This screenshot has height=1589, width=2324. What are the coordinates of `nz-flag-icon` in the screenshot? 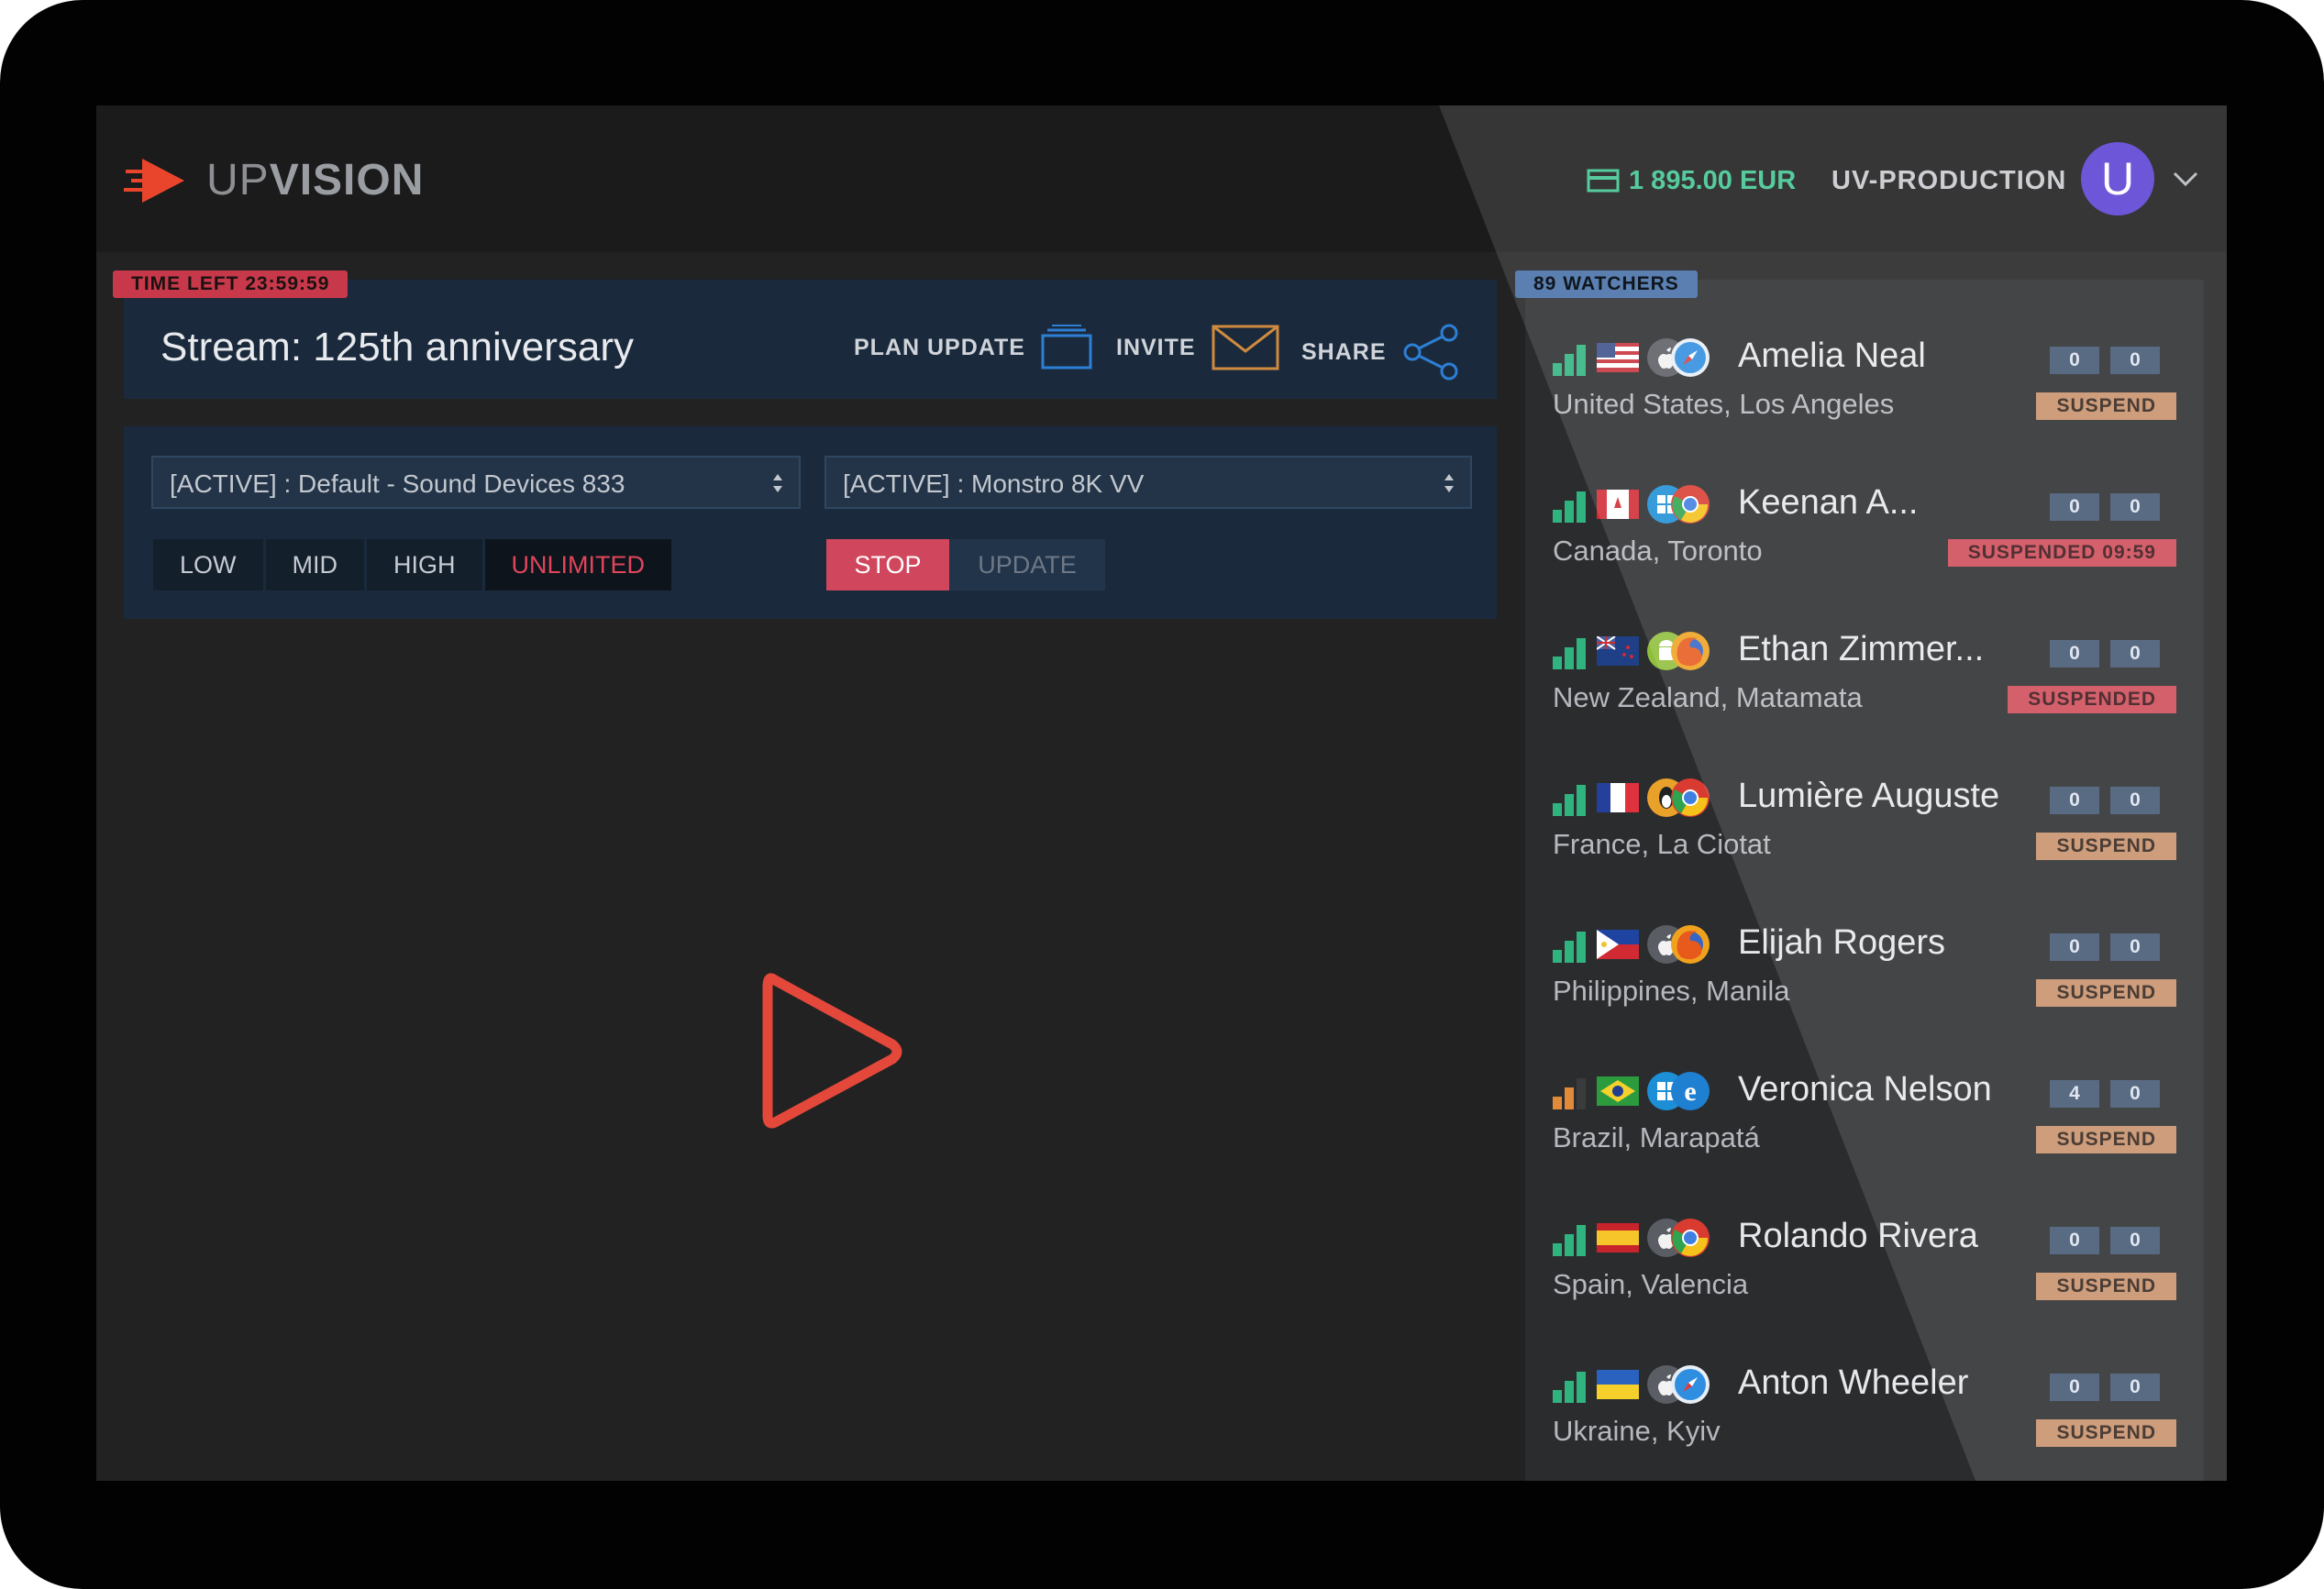 It's located at (1618, 651).